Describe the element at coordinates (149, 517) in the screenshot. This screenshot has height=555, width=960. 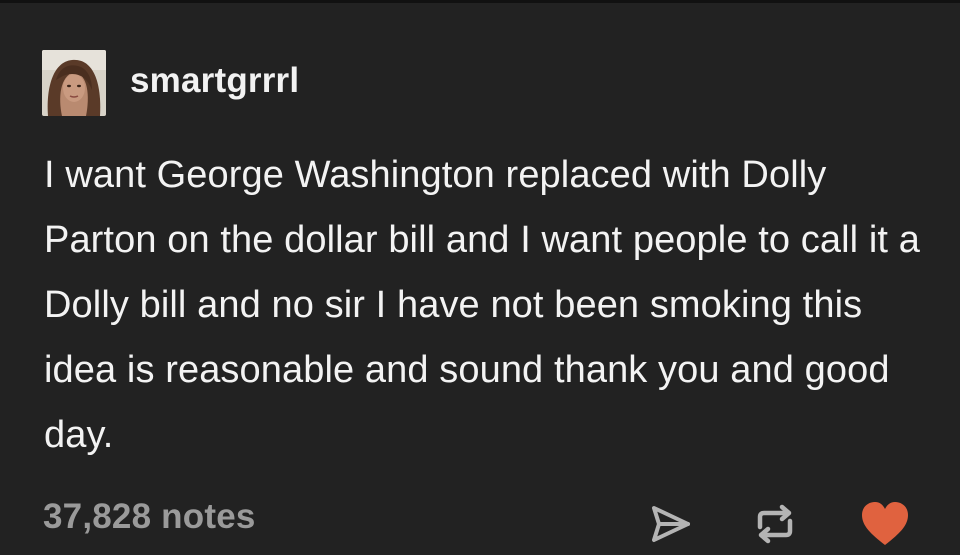
I see `notes-count: 37,828 notes` at that location.